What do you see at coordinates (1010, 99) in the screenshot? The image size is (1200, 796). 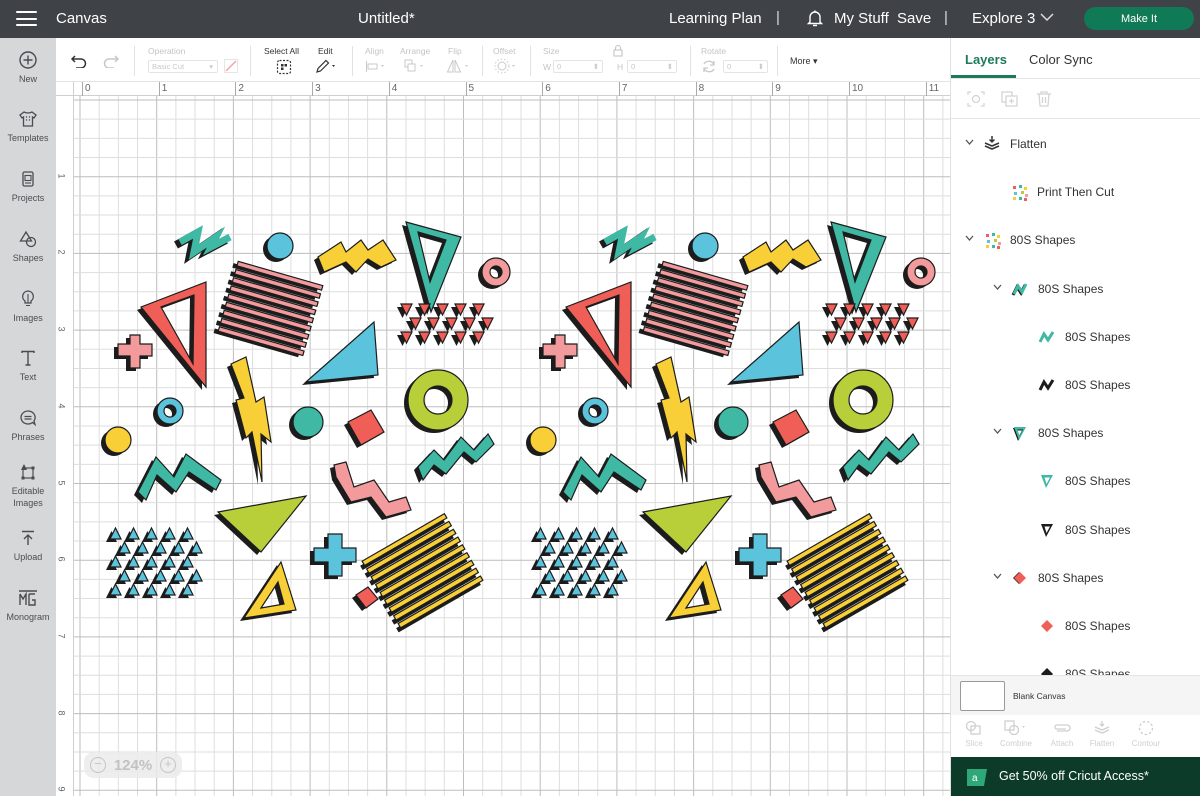 I see `duplicate-icon` at bounding box center [1010, 99].